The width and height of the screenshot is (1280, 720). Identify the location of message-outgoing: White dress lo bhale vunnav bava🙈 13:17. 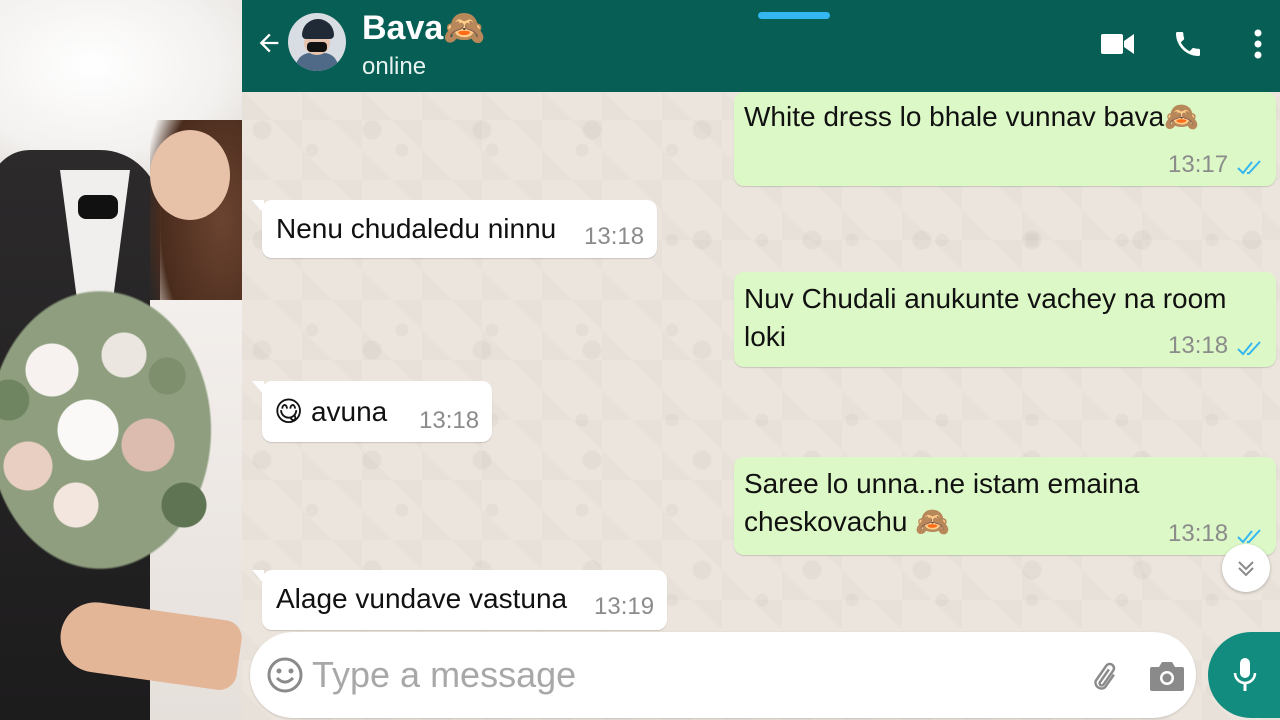
(1005, 139).